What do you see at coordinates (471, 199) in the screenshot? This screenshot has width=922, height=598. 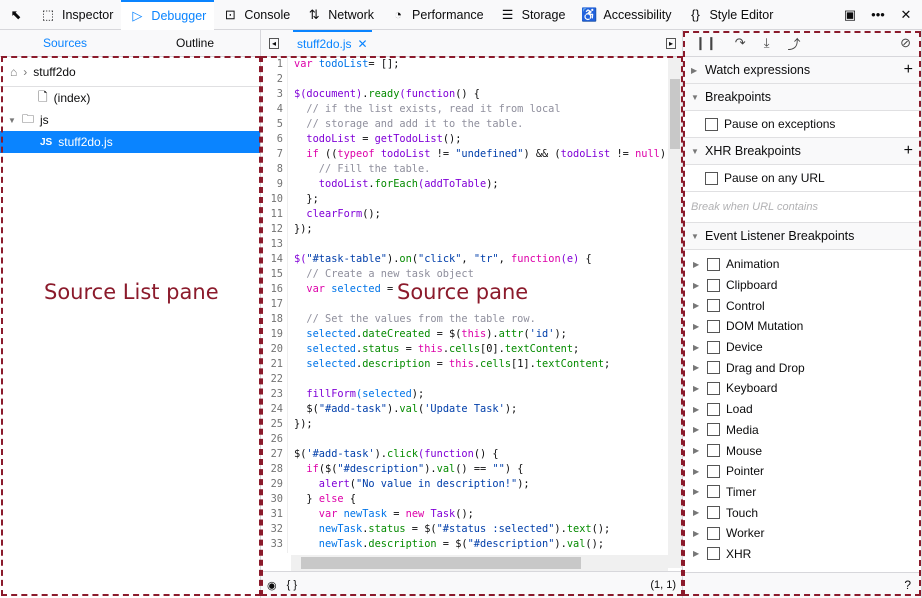 I see `code-line: 10 };` at bounding box center [471, 199].